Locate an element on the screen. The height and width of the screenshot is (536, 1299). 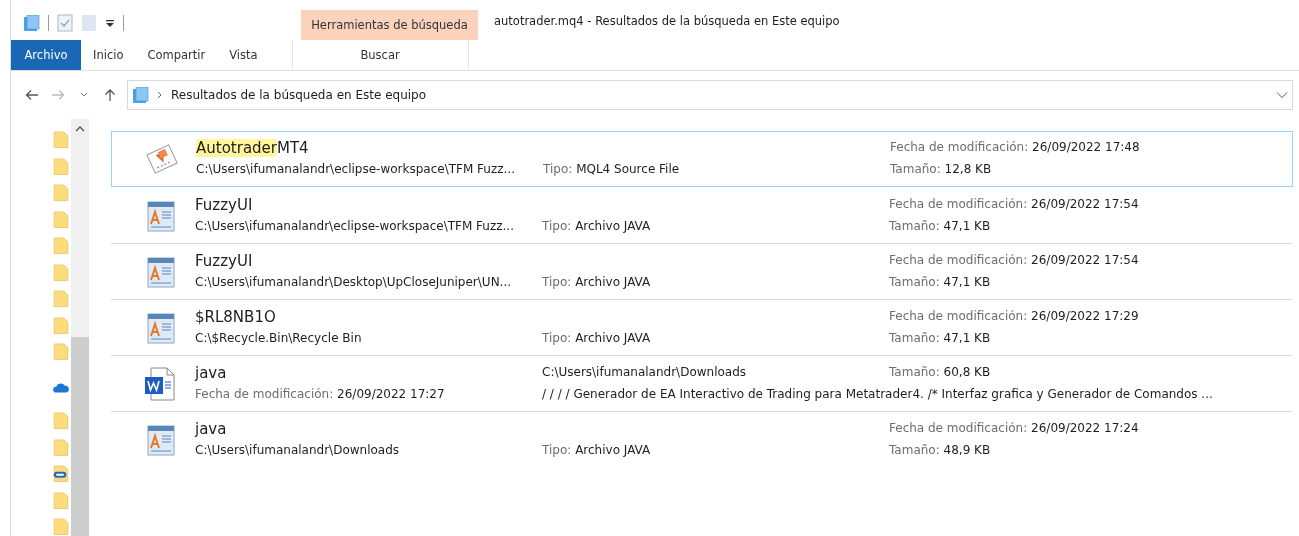
result-item: FuzzyUI Fecha de modificación: 26/09/2022 17:54 C:\Users\ifumanalandr\Desktop\UpCloseJuniper\UN... Tipo: Archivo JAVA Tamaño: 47,1 KB is located at coordinates (702, 271).